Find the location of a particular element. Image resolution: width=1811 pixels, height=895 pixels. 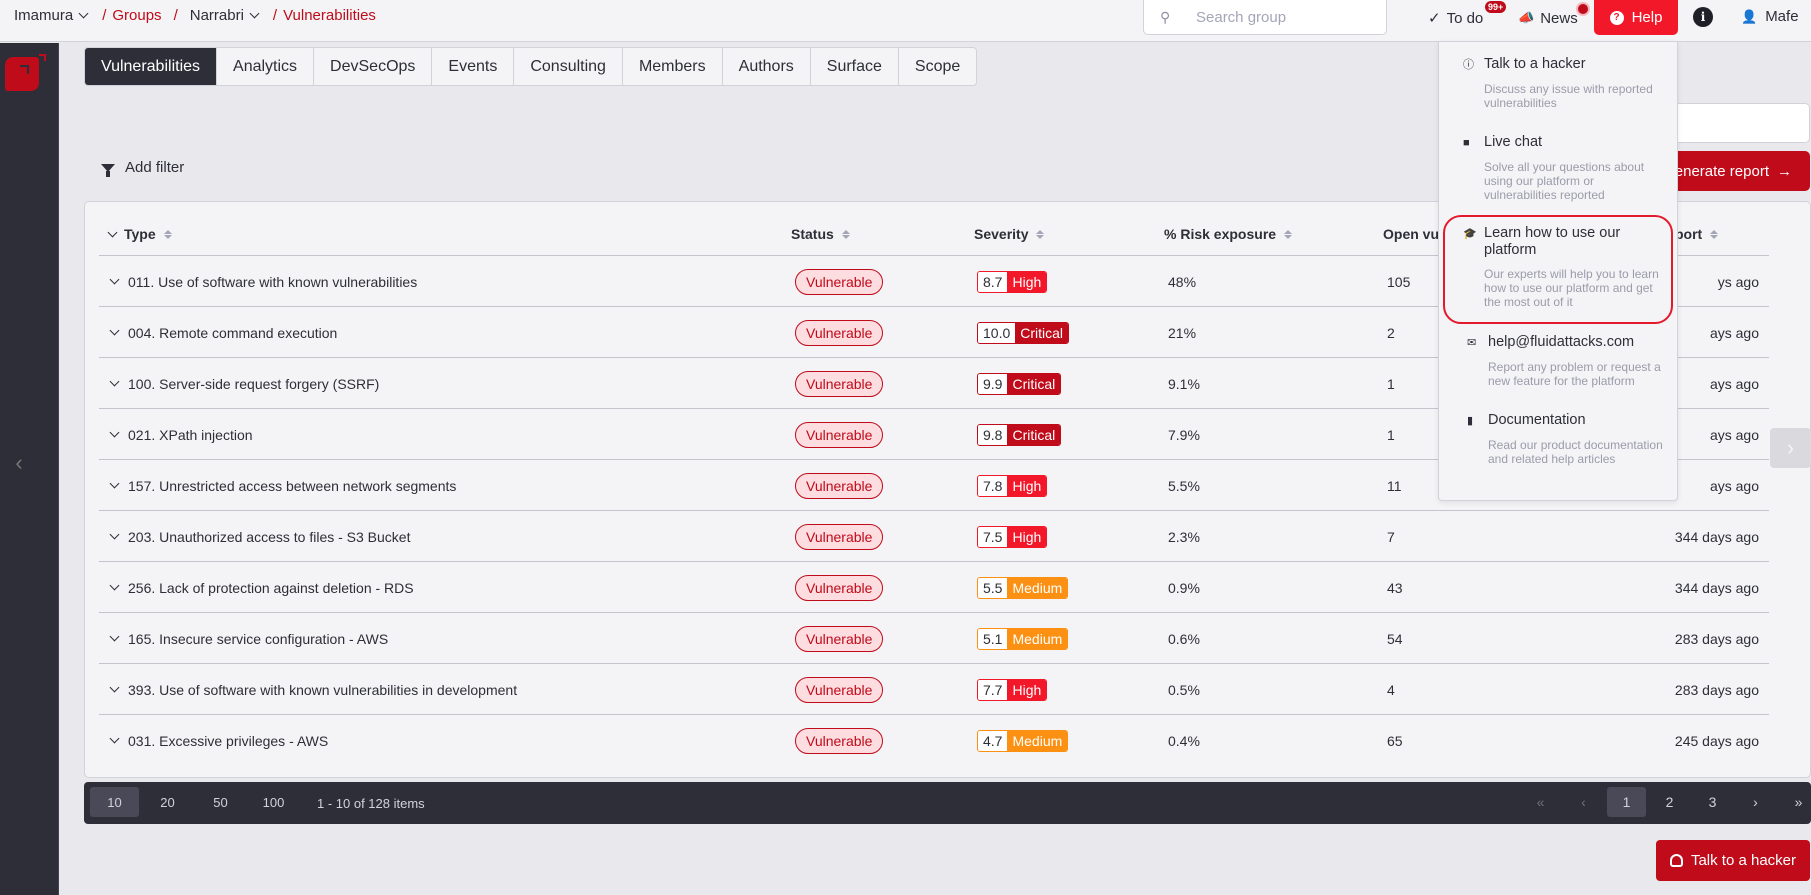

severity-cell: 10.0 Critical is located at coordinates (1023, 332).